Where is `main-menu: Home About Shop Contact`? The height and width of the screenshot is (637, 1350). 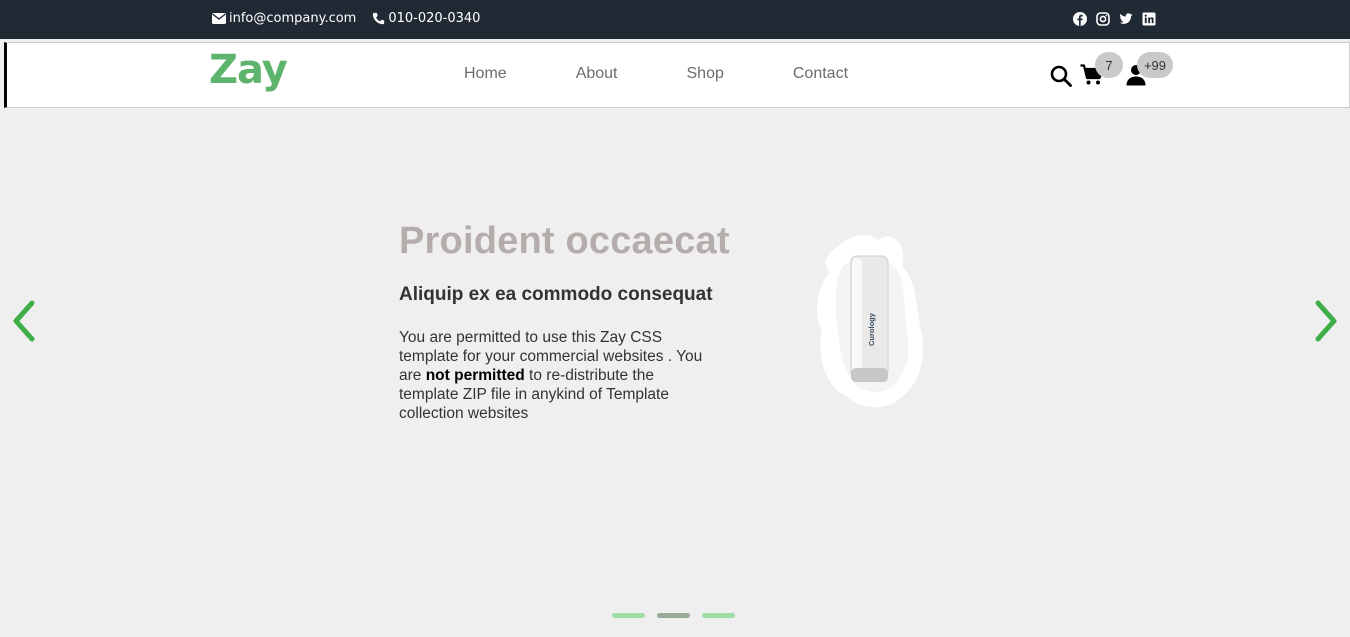 main-menu: Home About Shop Contact is located at coordinates (690, 74).